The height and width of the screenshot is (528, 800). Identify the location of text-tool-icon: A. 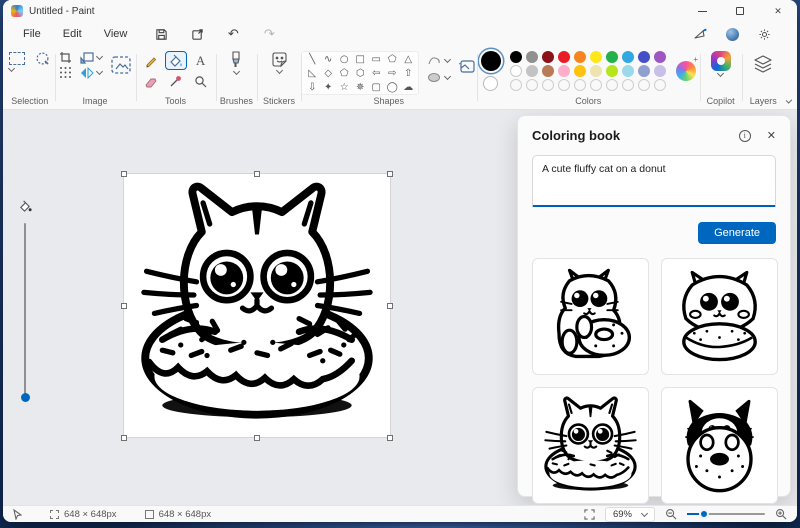
(201, 60).